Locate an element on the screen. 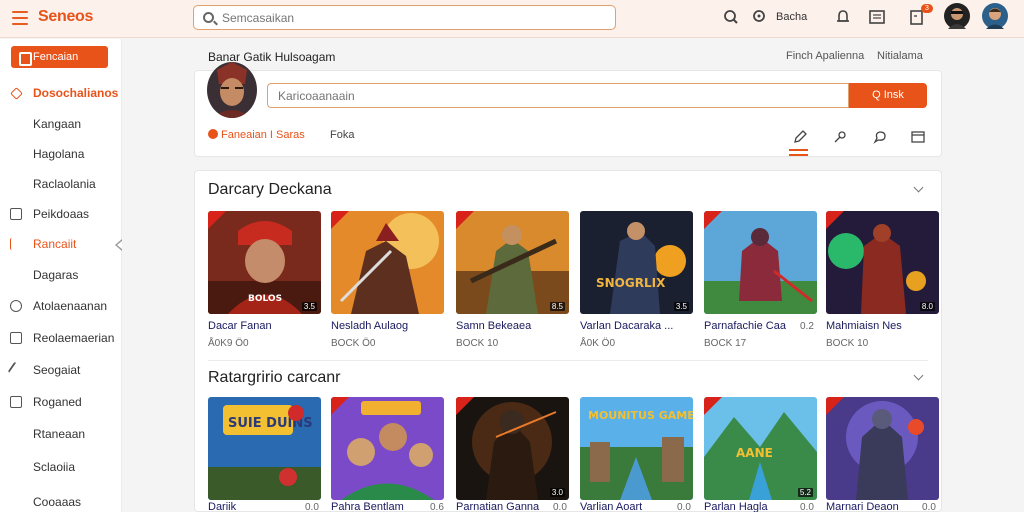 The image size is (1024, 512). game-tile: MOUNITUS GAME is located at coordinates (636, 448).